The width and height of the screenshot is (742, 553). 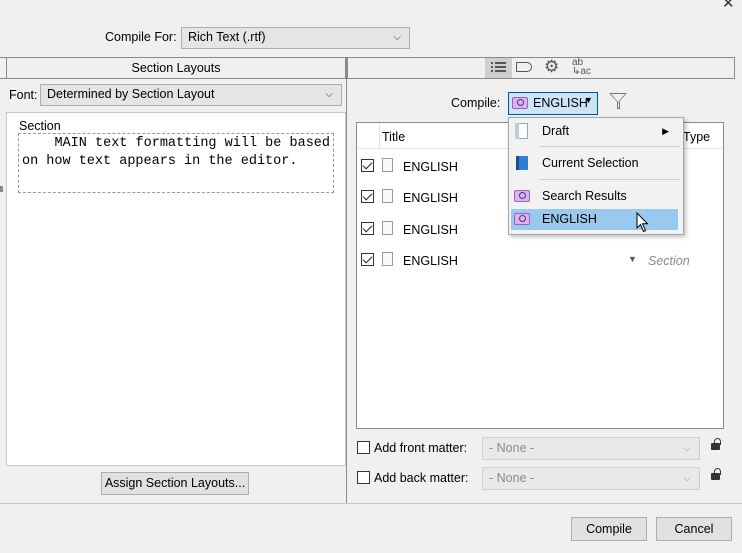 I want to click on compile-button: Compile, so click(x=609, y=529).